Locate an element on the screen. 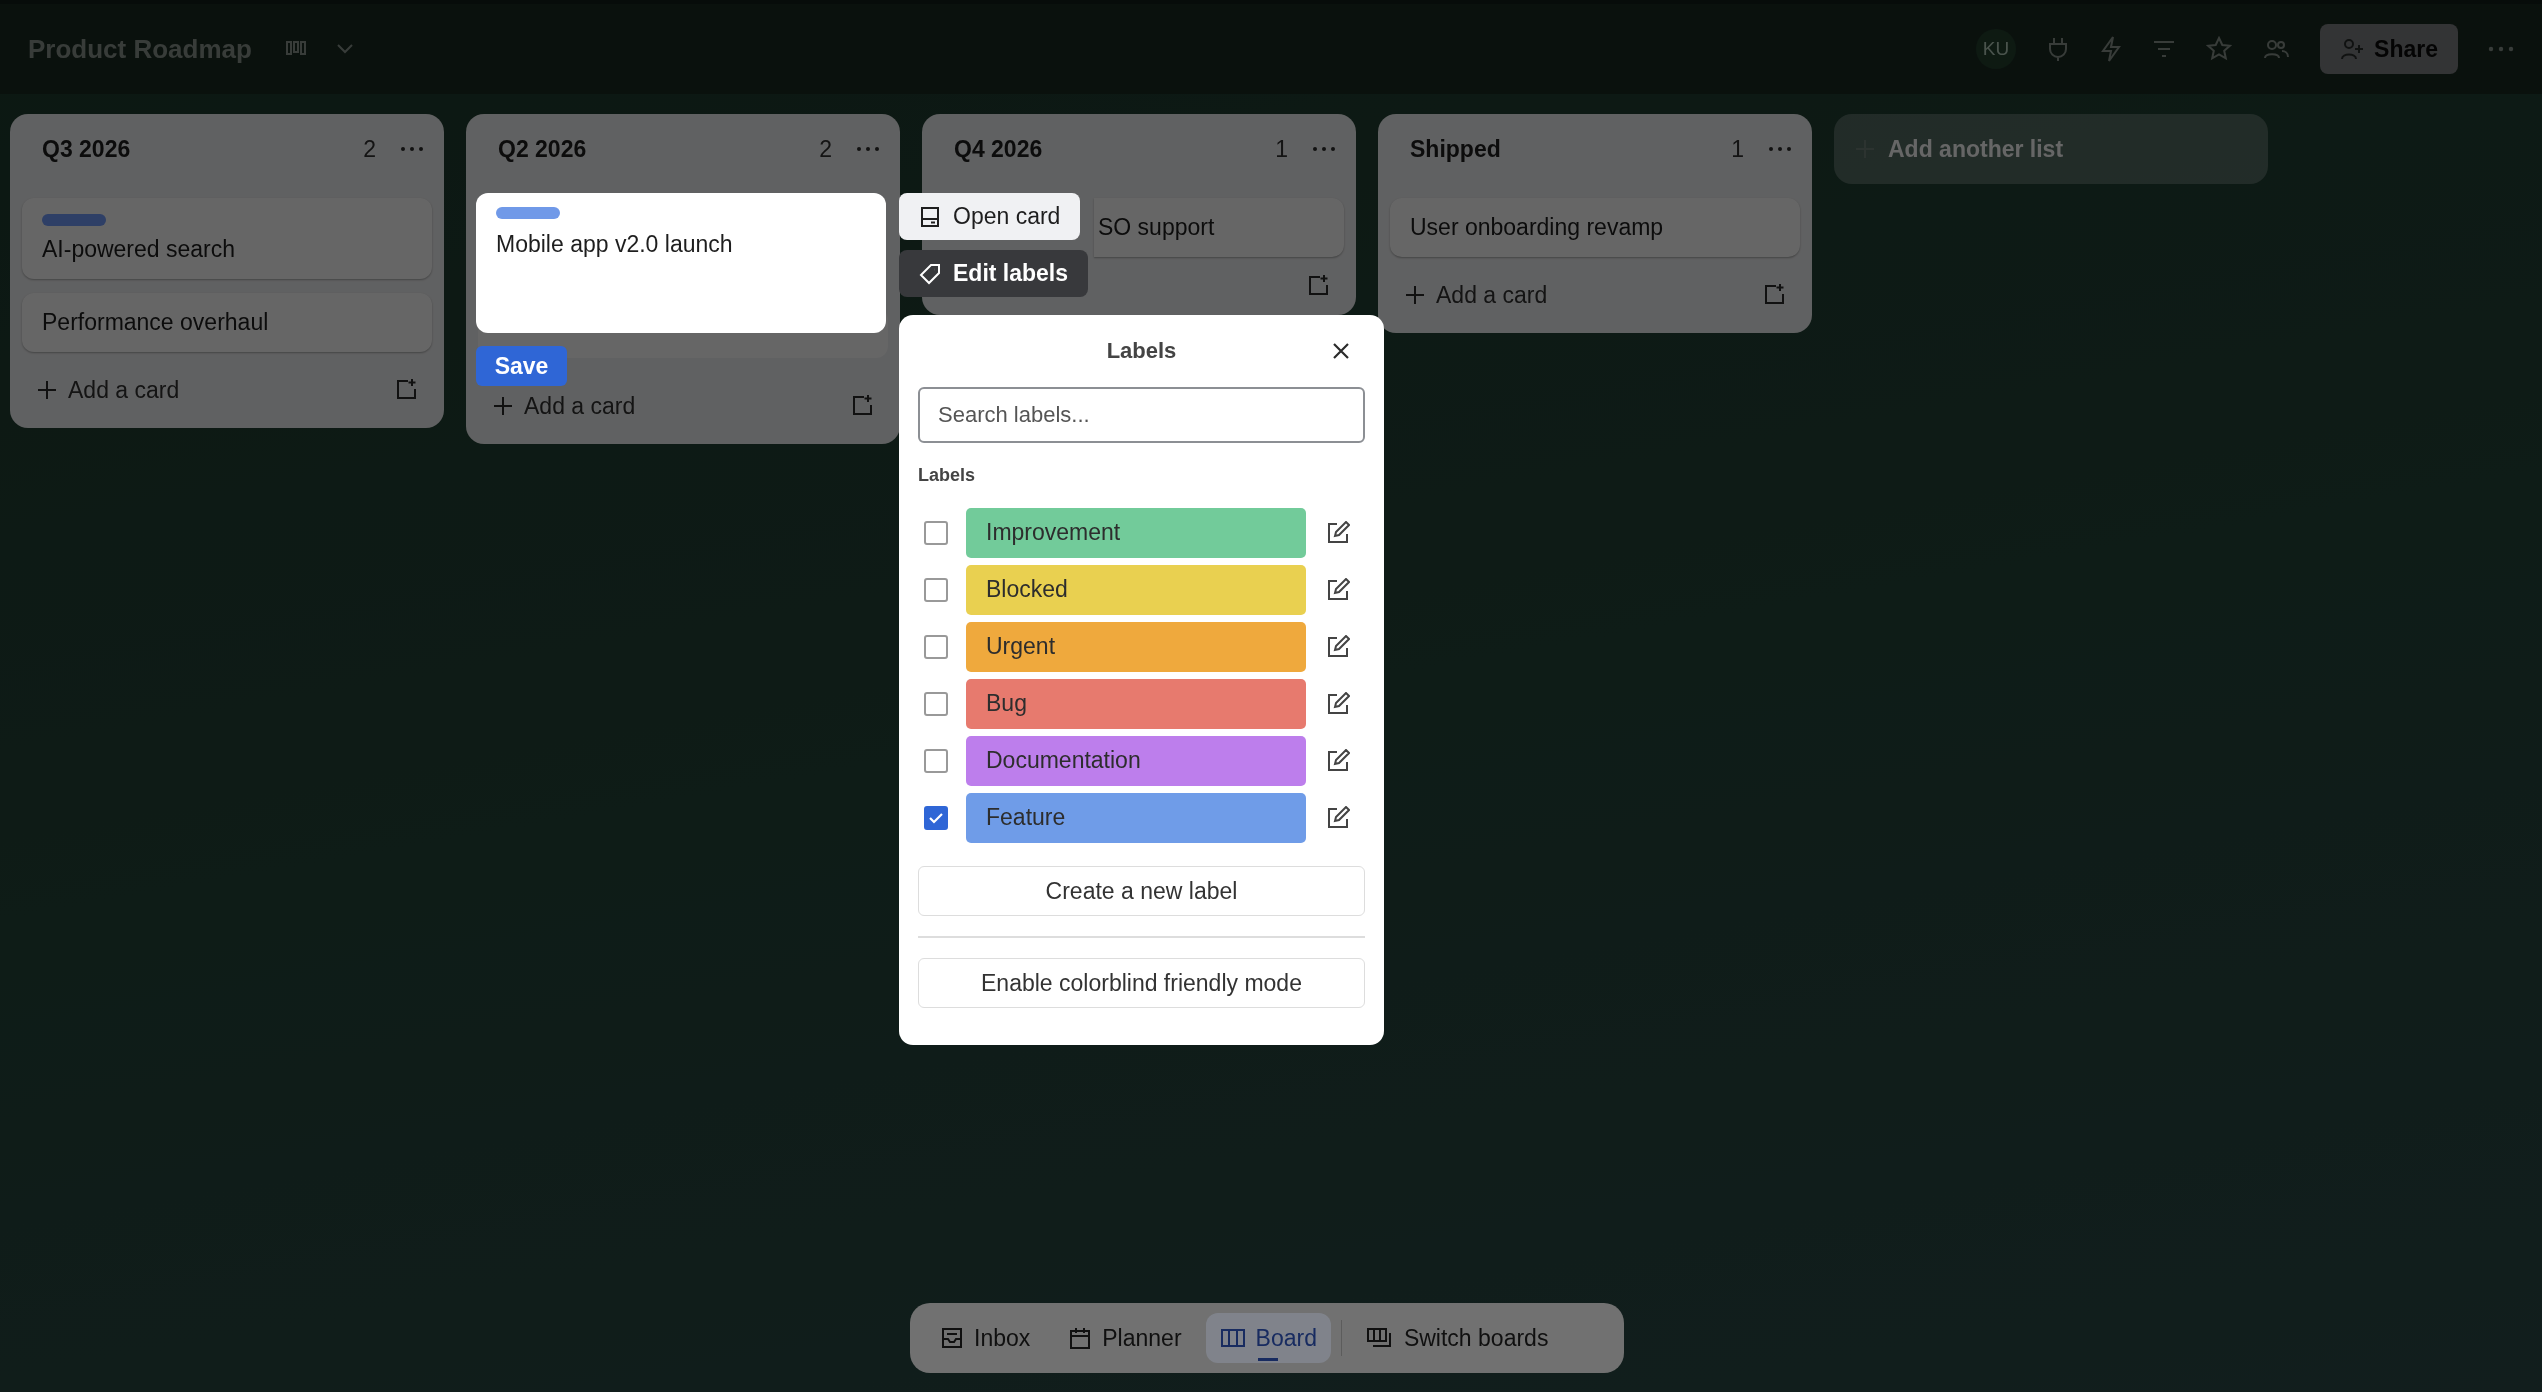  lightning-icon is located at coordinates (2111, 49).